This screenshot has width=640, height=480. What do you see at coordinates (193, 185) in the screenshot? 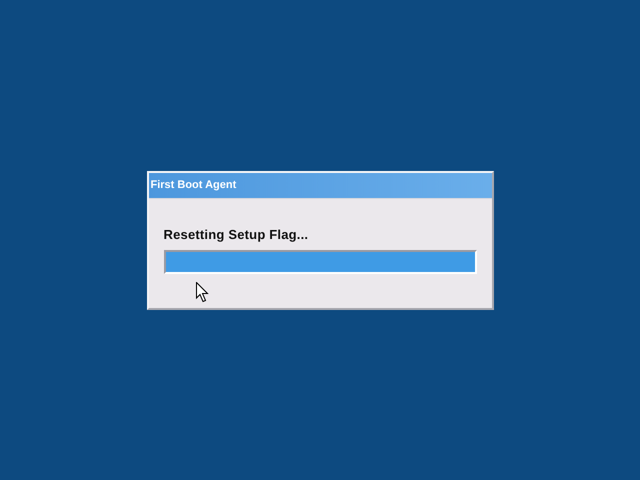
I see `window-title: First Boot Agent` at bounding box center [193, 185].